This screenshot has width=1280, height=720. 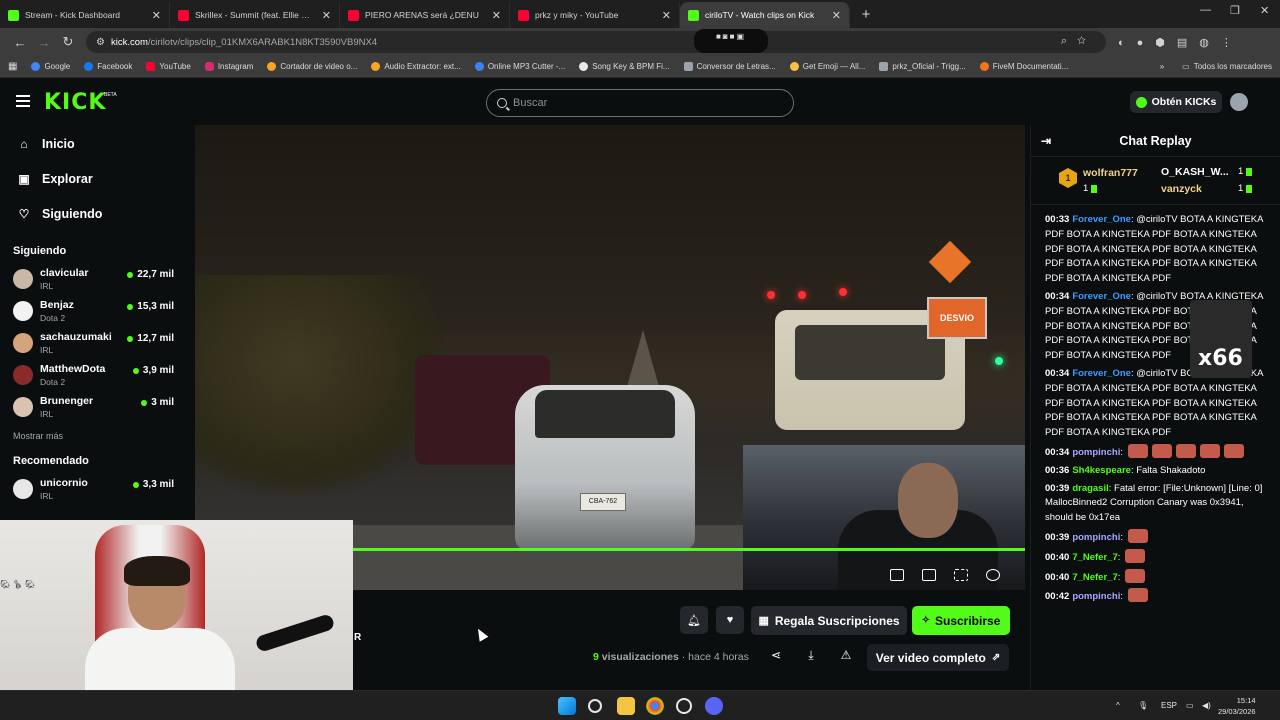 What do you see at coordinates (1057, 296) in the screenshot?
I see `message-time: 00:34` at bounding box center [1057, 296].